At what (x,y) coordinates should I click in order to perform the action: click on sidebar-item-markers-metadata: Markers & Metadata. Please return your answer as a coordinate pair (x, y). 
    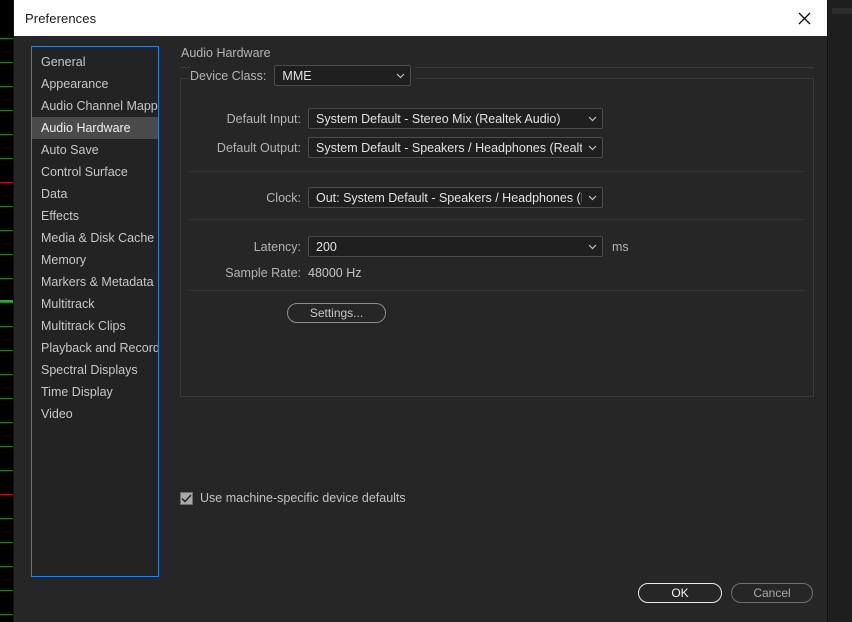
    Looking at the image, I should click on (95, 282).